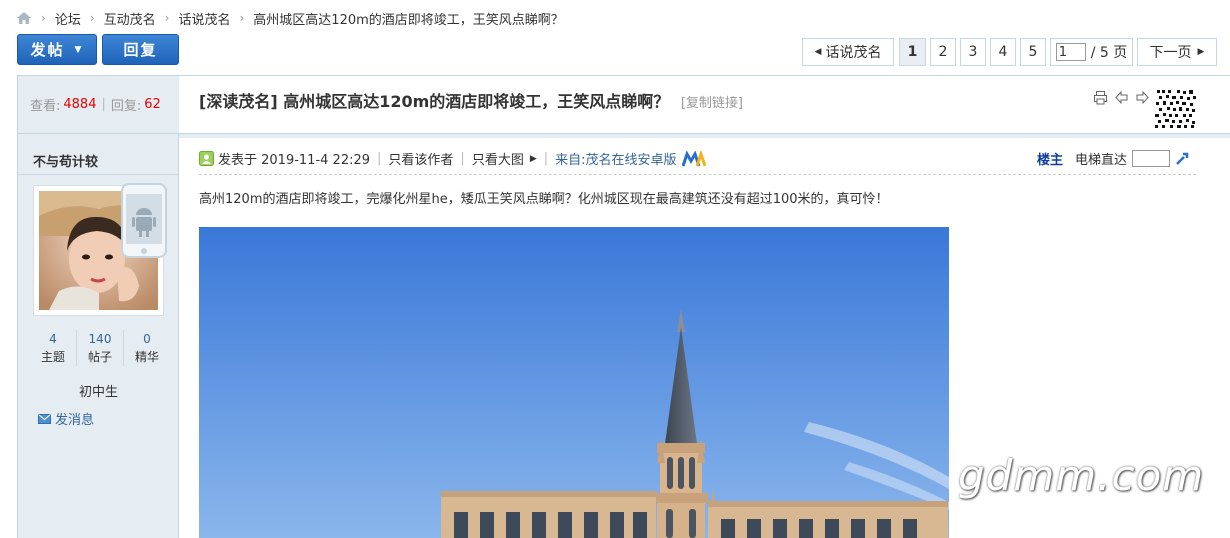 The width and height of the screenshot is (1230, 538). Describe the element at coordinates (146, 357) in the screenshot. I see `count-label: 精华` at that location.